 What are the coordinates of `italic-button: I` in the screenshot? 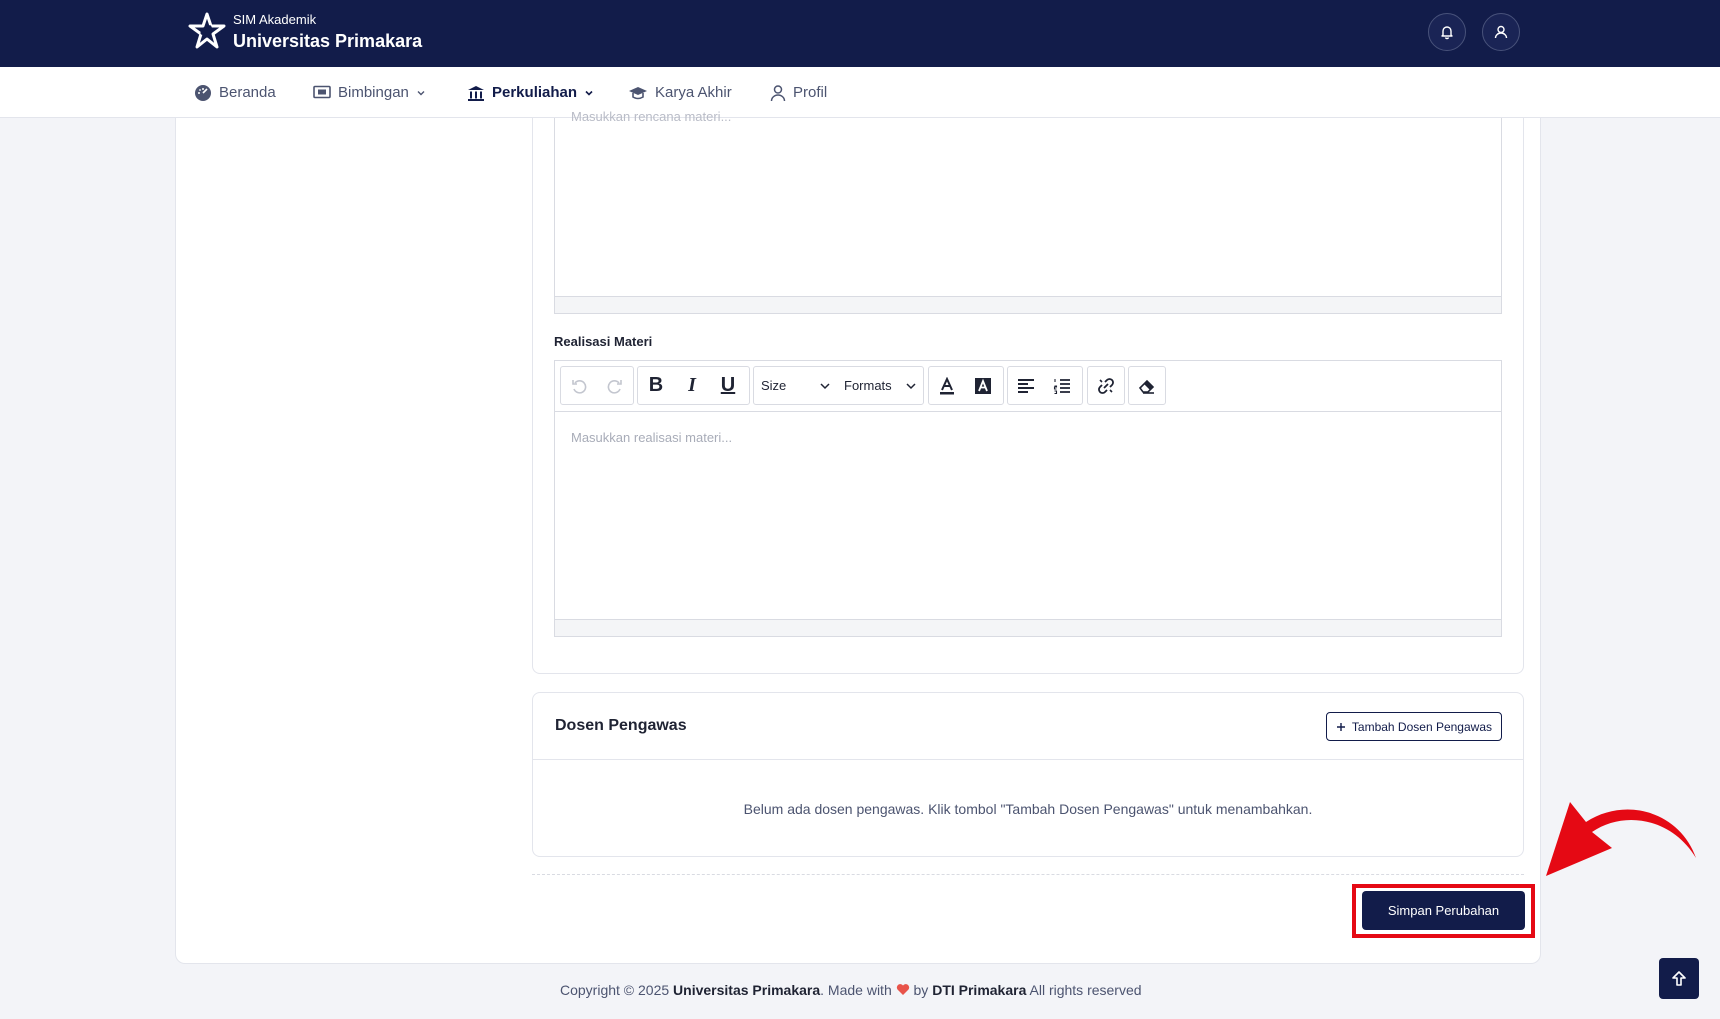 It's located at (692, 385).